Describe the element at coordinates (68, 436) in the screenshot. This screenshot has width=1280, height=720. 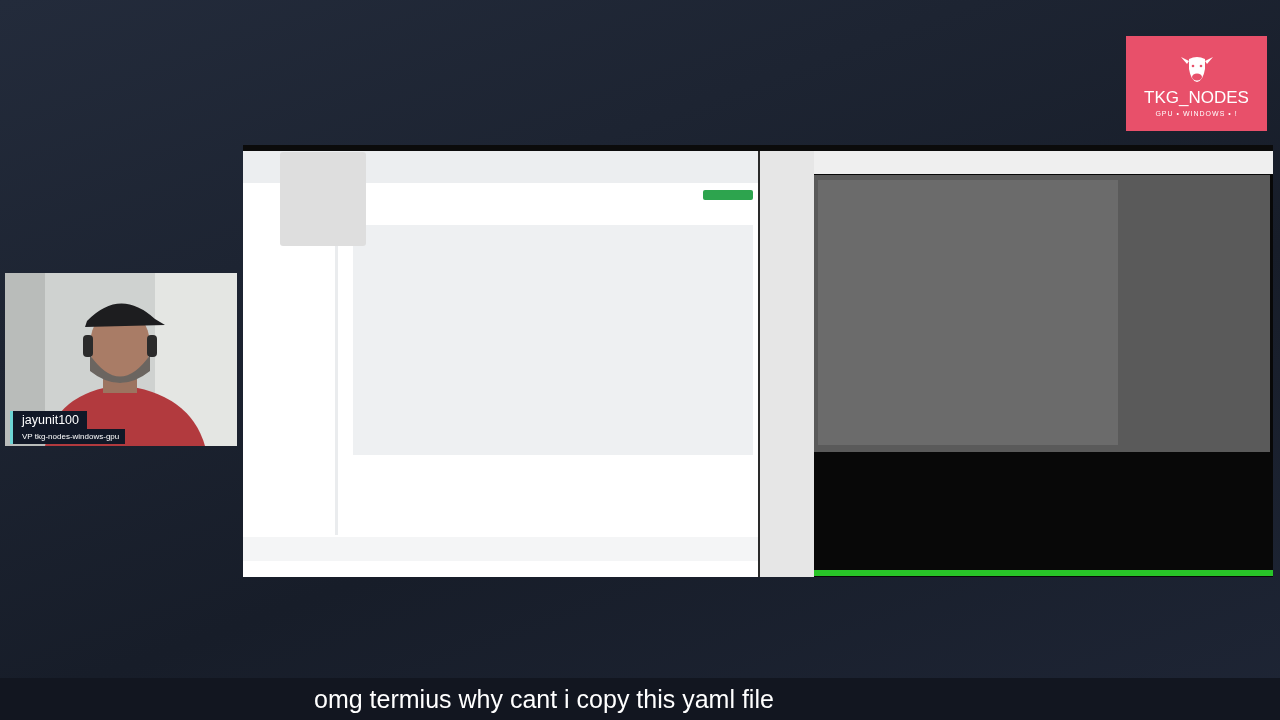
I see `presenter-title: VP tkg-nodes-windows-gpu` at that location.